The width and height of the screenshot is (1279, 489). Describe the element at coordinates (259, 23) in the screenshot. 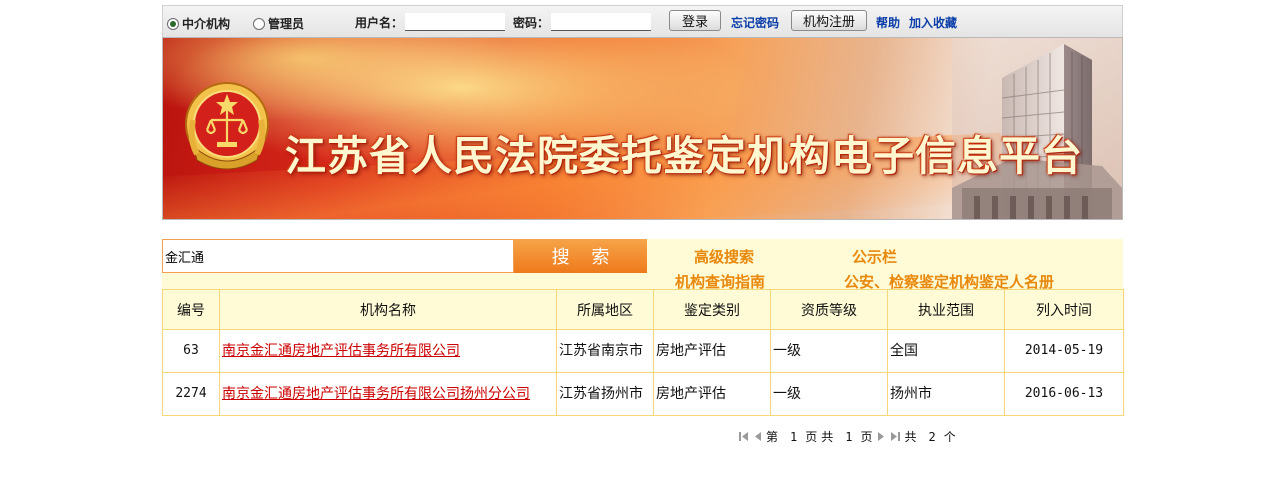

I see `radio-admin` at that location.